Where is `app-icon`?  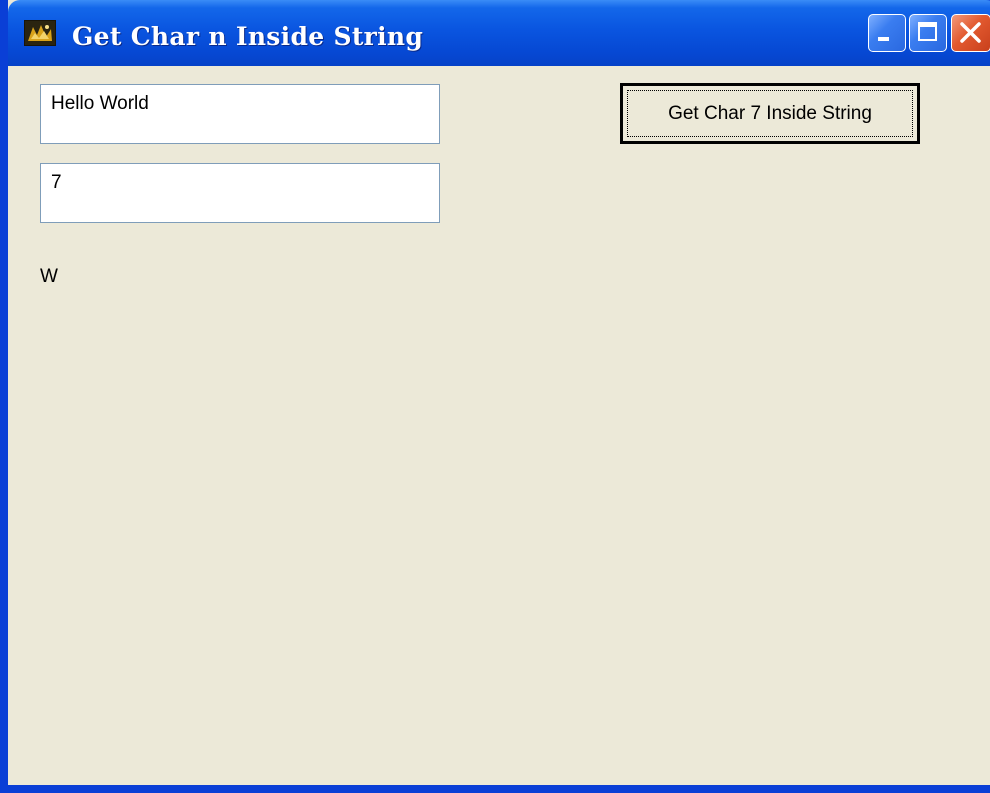
app-icon is located at coordinates (40, 33).